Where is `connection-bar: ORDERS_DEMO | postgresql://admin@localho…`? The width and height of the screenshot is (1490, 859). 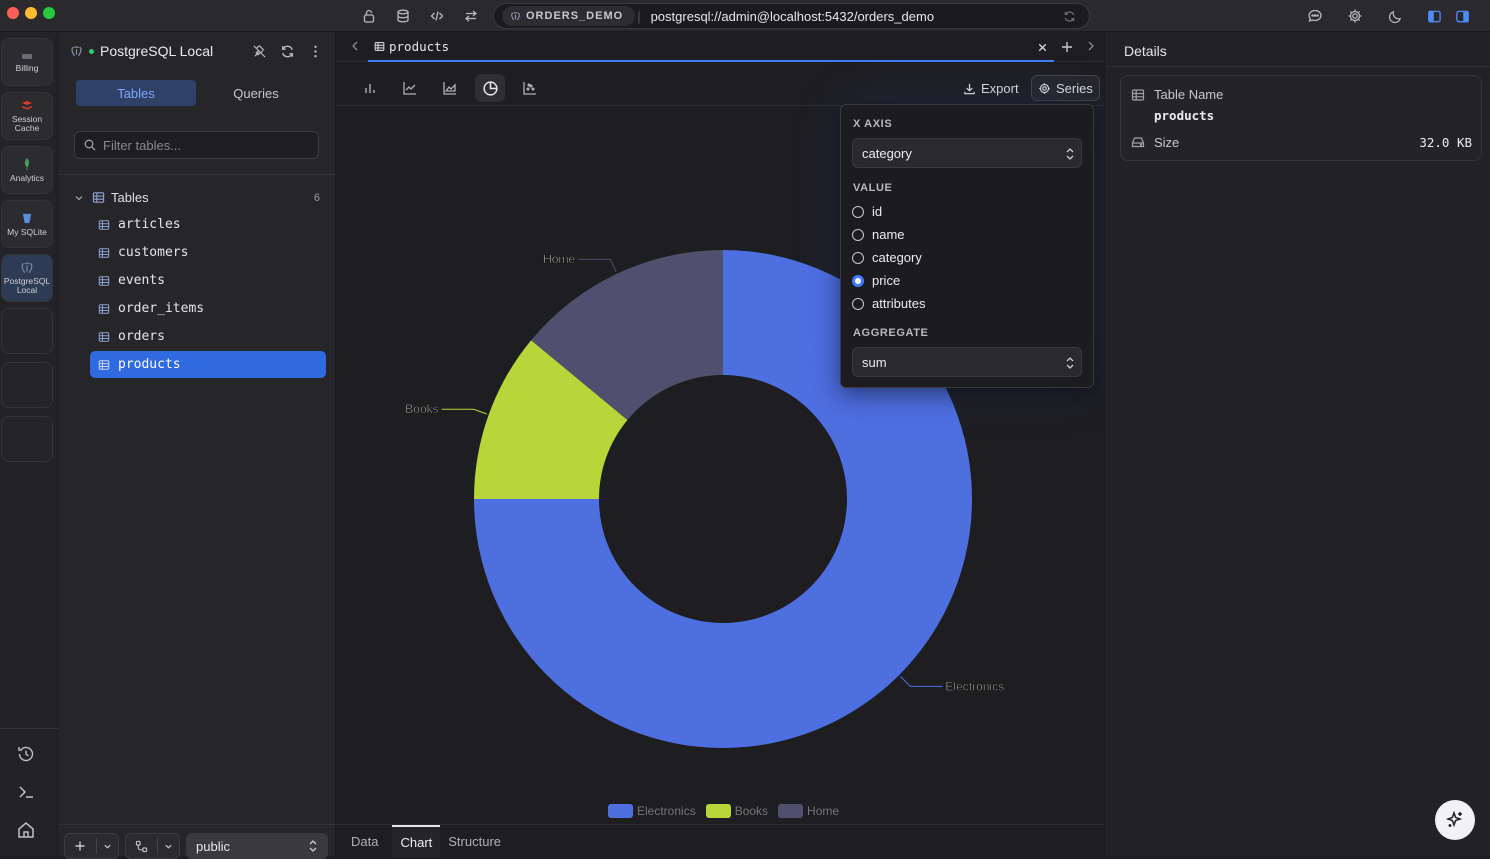 connection-bar: ORDERS_DEMO | postgresql://admin@localho… is located at coordinates (791, 16).